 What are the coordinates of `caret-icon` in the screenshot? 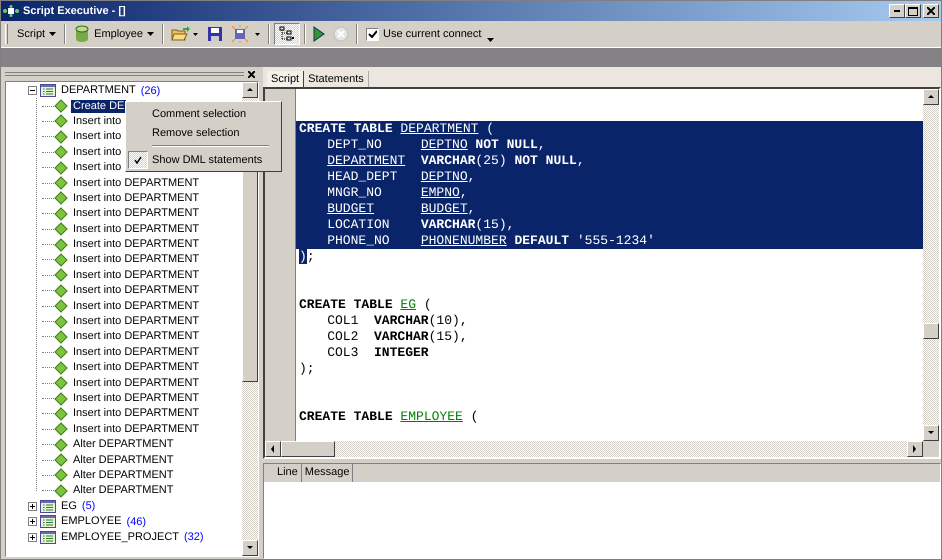 It's located at (52, 34).